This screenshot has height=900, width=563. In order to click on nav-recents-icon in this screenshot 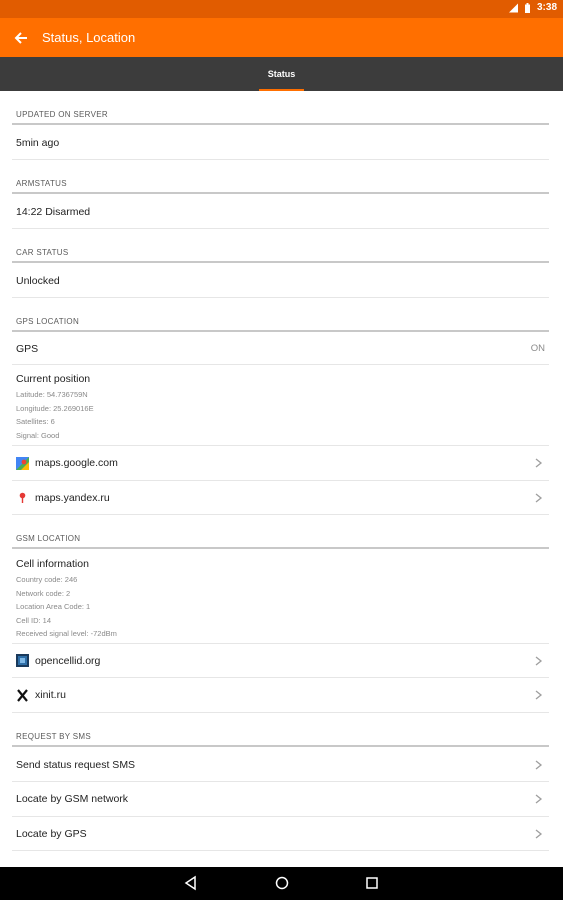, I will do `click(372, 883)`.